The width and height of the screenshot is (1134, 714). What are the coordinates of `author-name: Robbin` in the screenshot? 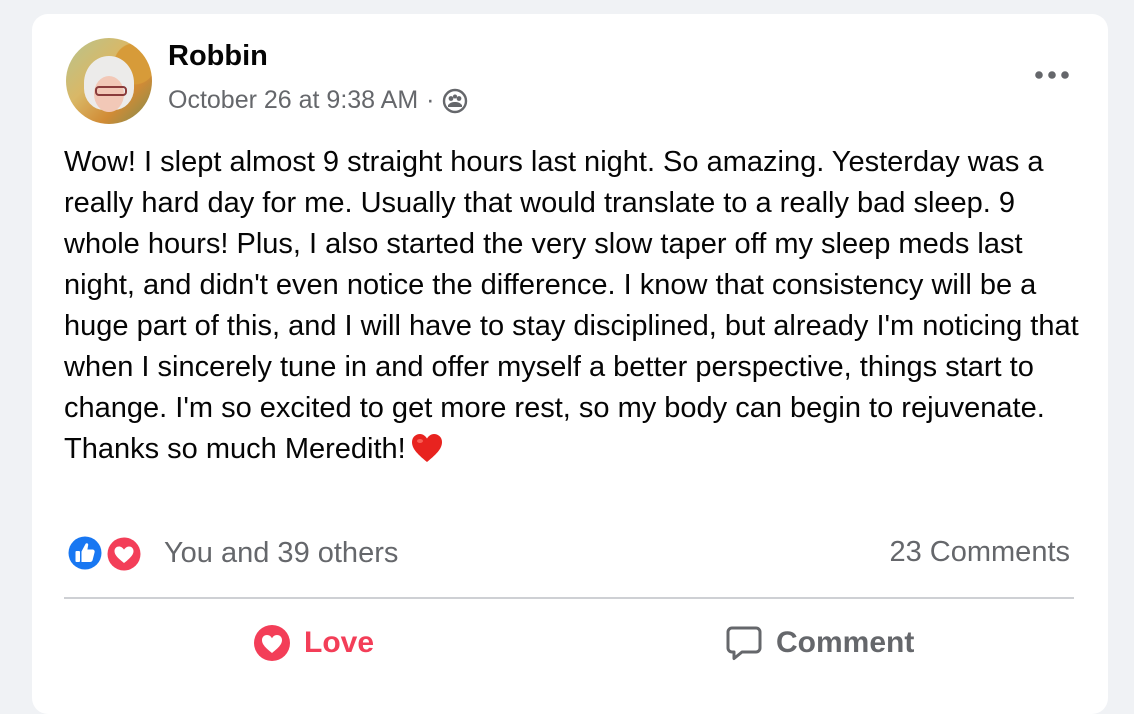 It's located at (218, 56).